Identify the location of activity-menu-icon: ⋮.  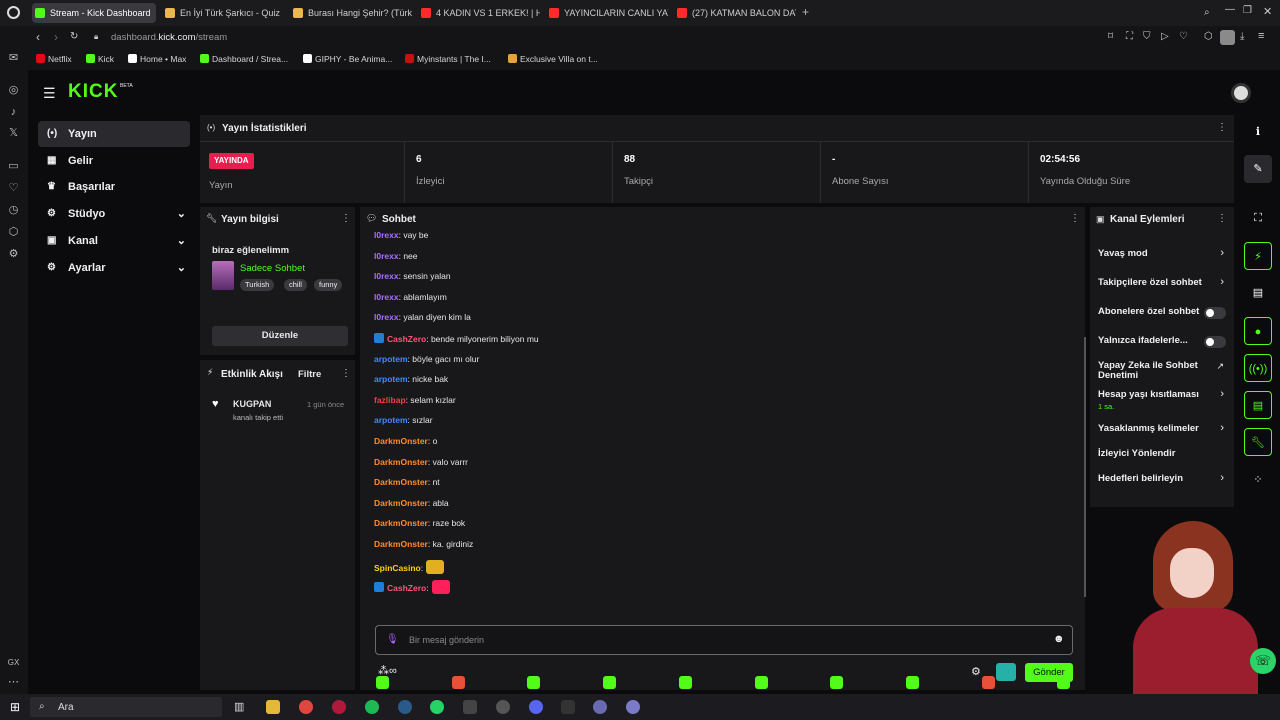
(346, 374).